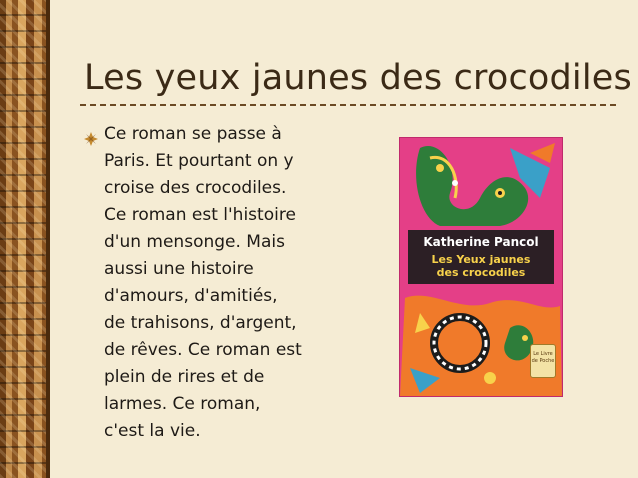 This screenshot has height=478, width=638. I want to click on body-line: de rêves. Ce roman est, so click(203, 350).